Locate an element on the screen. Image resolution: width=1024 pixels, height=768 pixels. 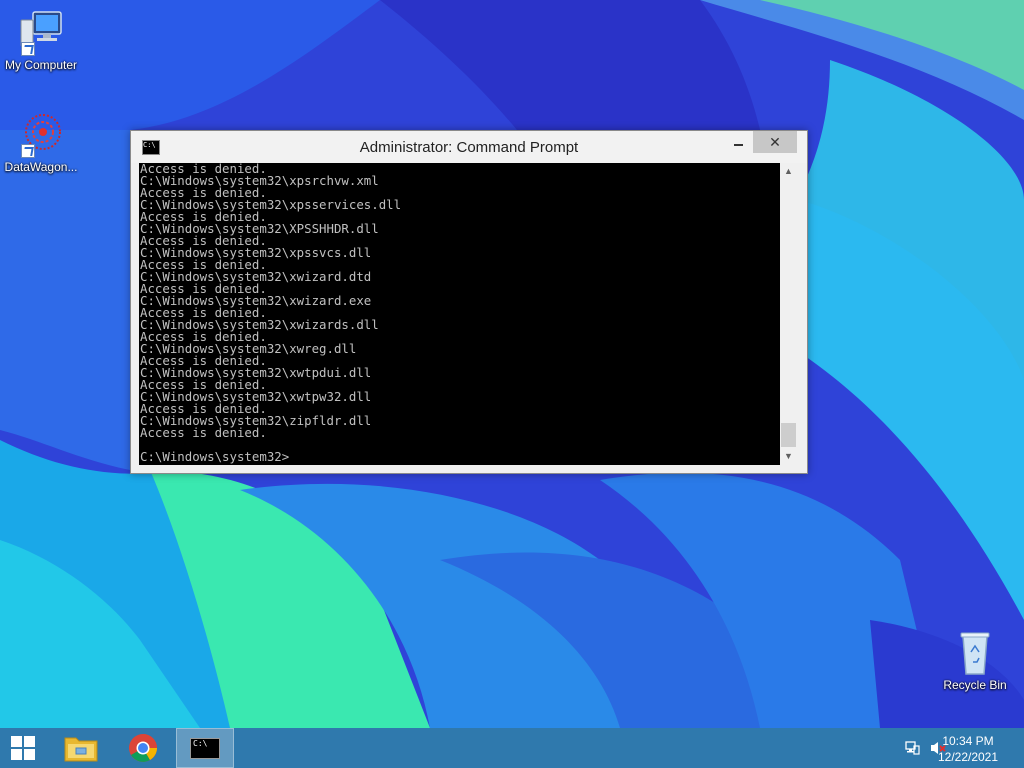
desktop-icon-recycle-bin: Recycle Bin is located at coordinates (975, 661).